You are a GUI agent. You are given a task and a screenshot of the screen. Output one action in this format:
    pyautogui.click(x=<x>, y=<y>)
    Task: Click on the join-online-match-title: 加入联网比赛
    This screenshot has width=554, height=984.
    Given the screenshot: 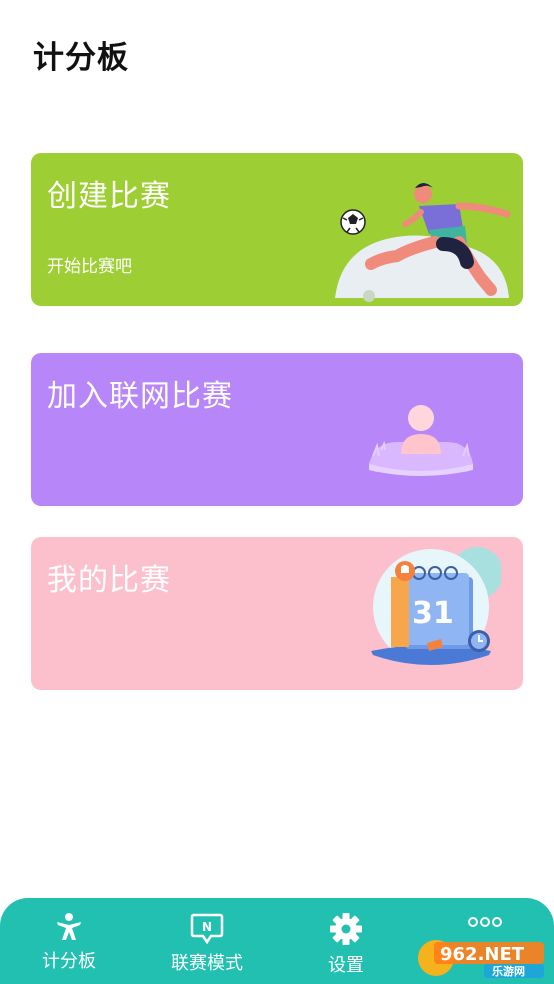 What is the action you would take?
    pyautogui.click(x=140, y=396)
    